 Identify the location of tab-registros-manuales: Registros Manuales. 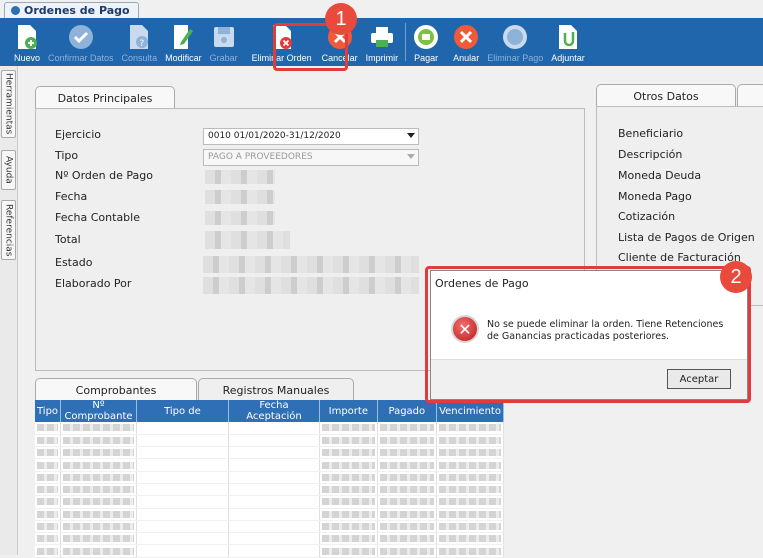
(276, 389).